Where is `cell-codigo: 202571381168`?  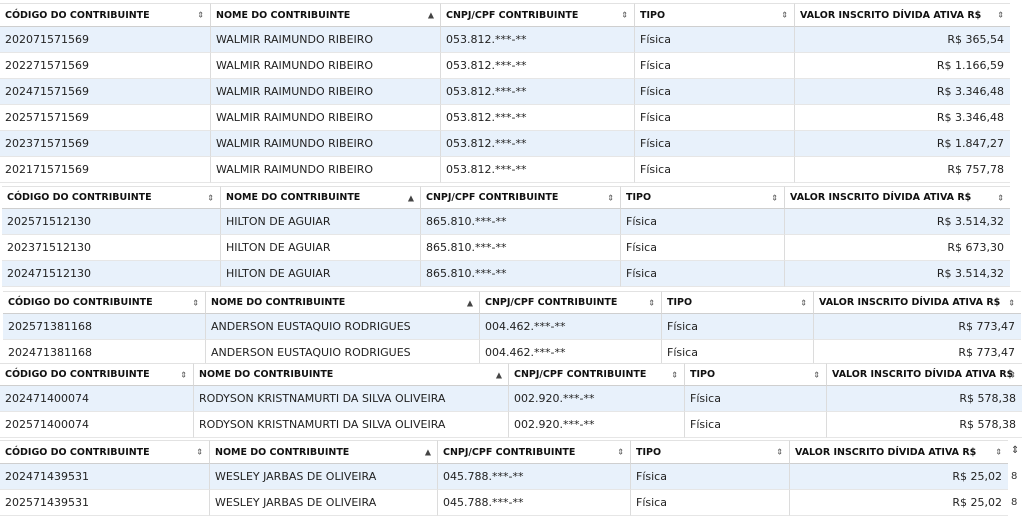
cell-codigo: 202571381168 is located at coordinates (104, 327).